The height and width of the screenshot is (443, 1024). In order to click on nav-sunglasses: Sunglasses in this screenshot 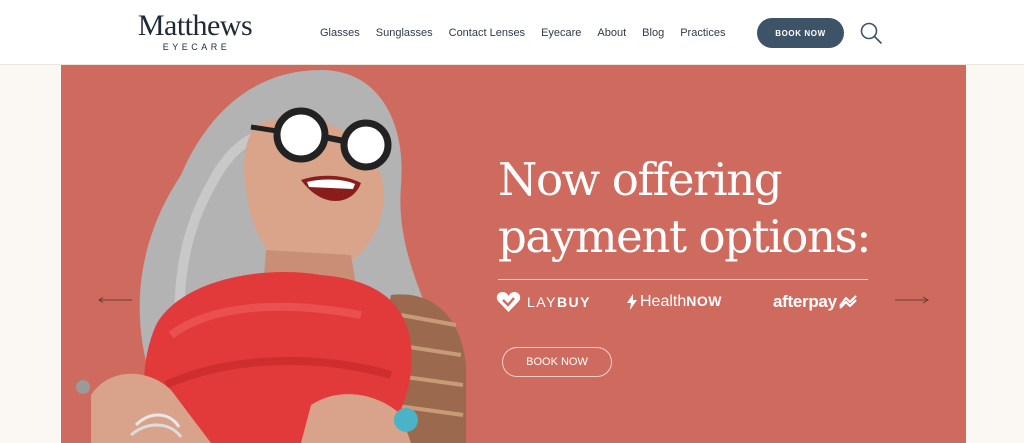, I will do `click(404, 33)`.